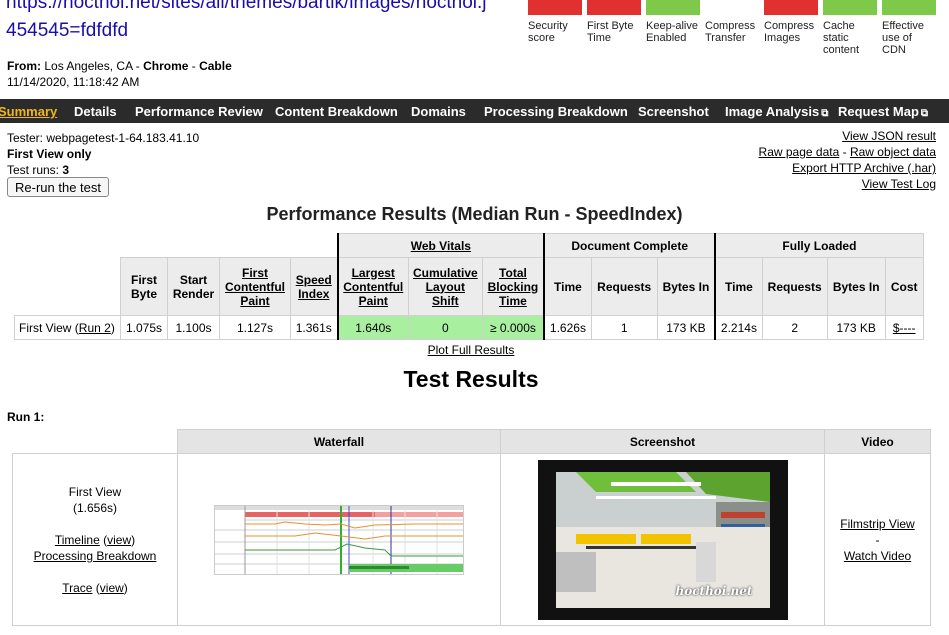 This screenshot has width=949, height=635. What do you see at coordinates (112, 588) in the screenshot?
I see `trace-view-link: view` at bounding box center [112, 588].